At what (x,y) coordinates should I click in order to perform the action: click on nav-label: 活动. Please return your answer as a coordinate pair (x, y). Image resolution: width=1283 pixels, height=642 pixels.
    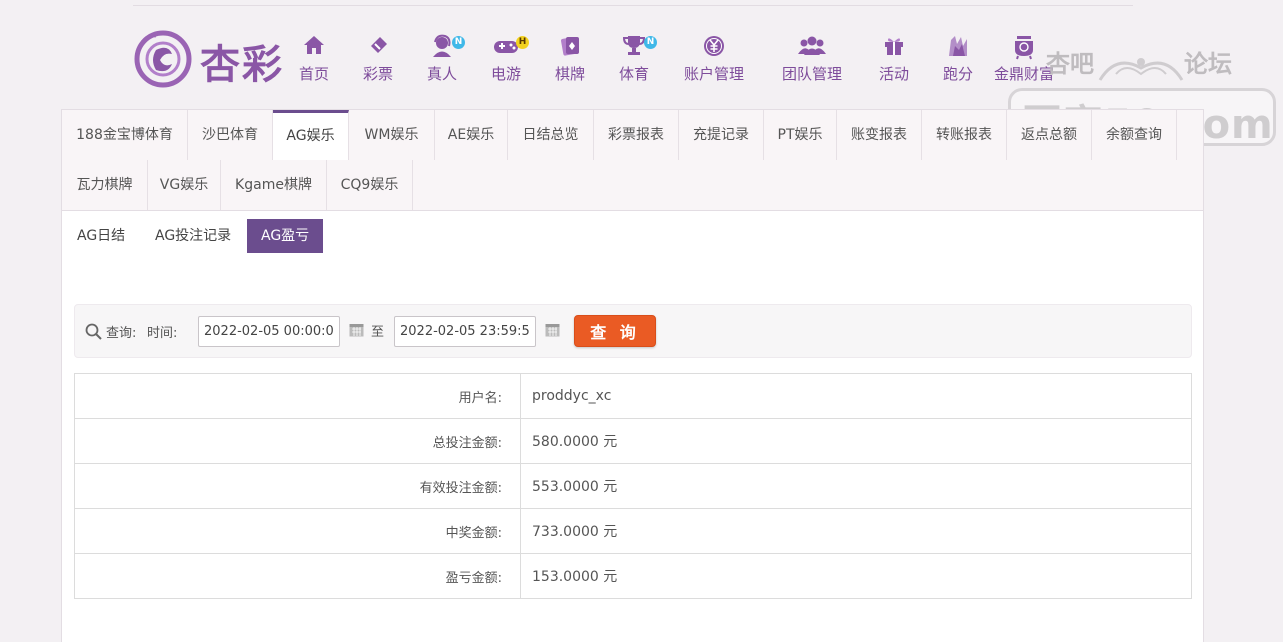
    Looking at the image, I should click on (893, 74).